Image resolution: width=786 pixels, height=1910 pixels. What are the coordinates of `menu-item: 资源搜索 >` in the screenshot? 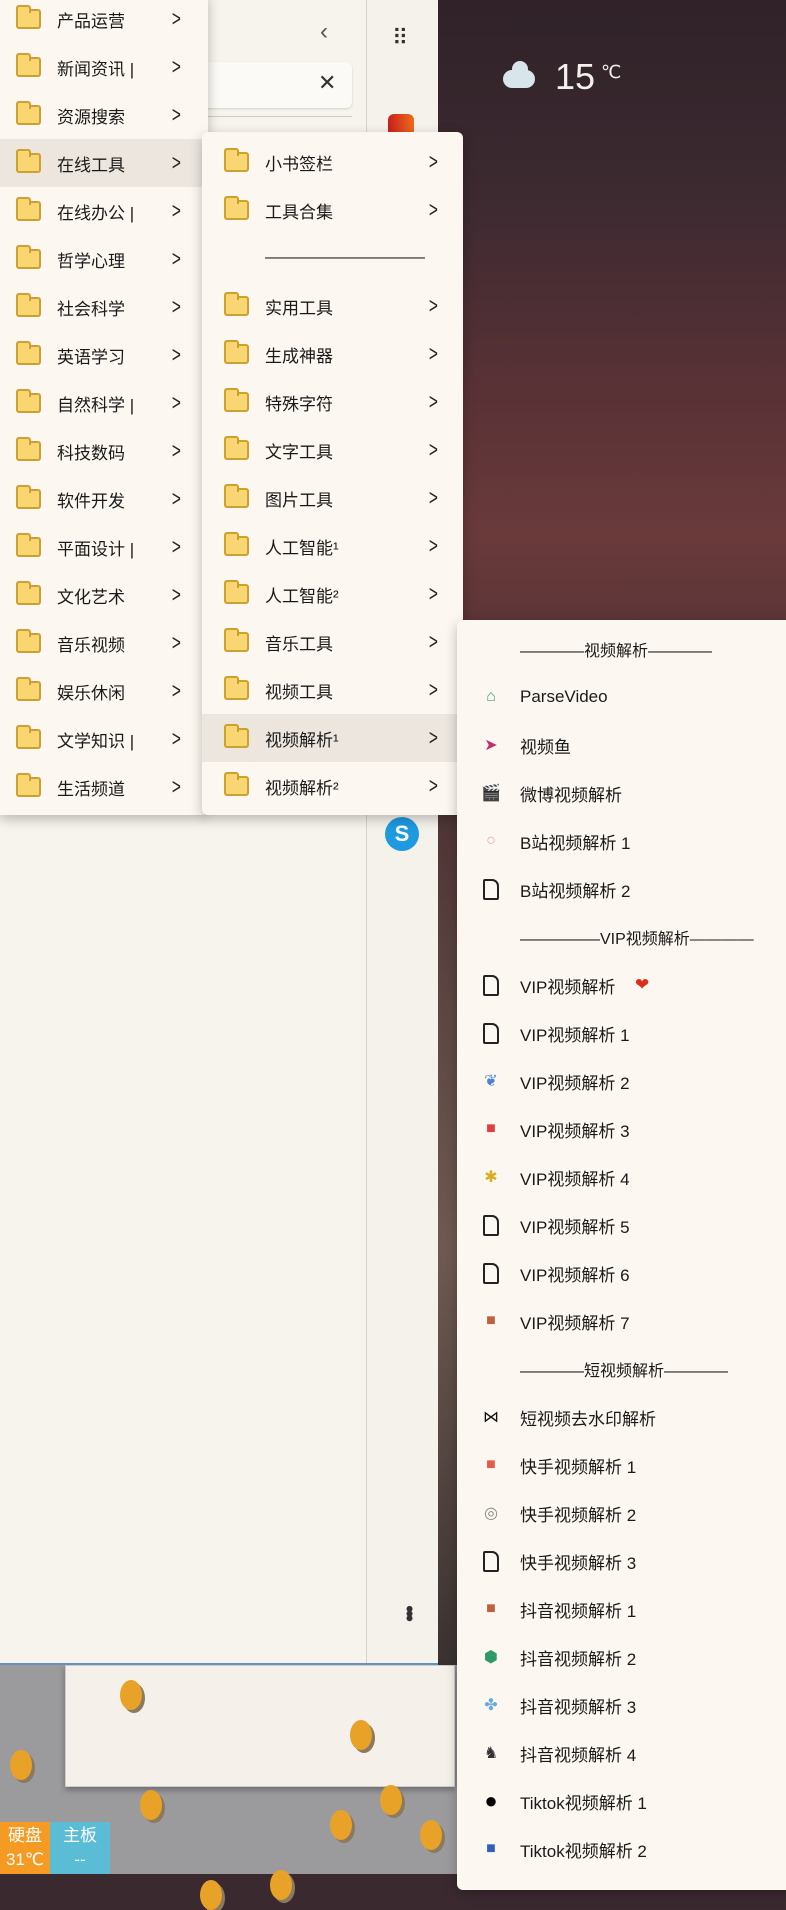 It's located at (104, 115).